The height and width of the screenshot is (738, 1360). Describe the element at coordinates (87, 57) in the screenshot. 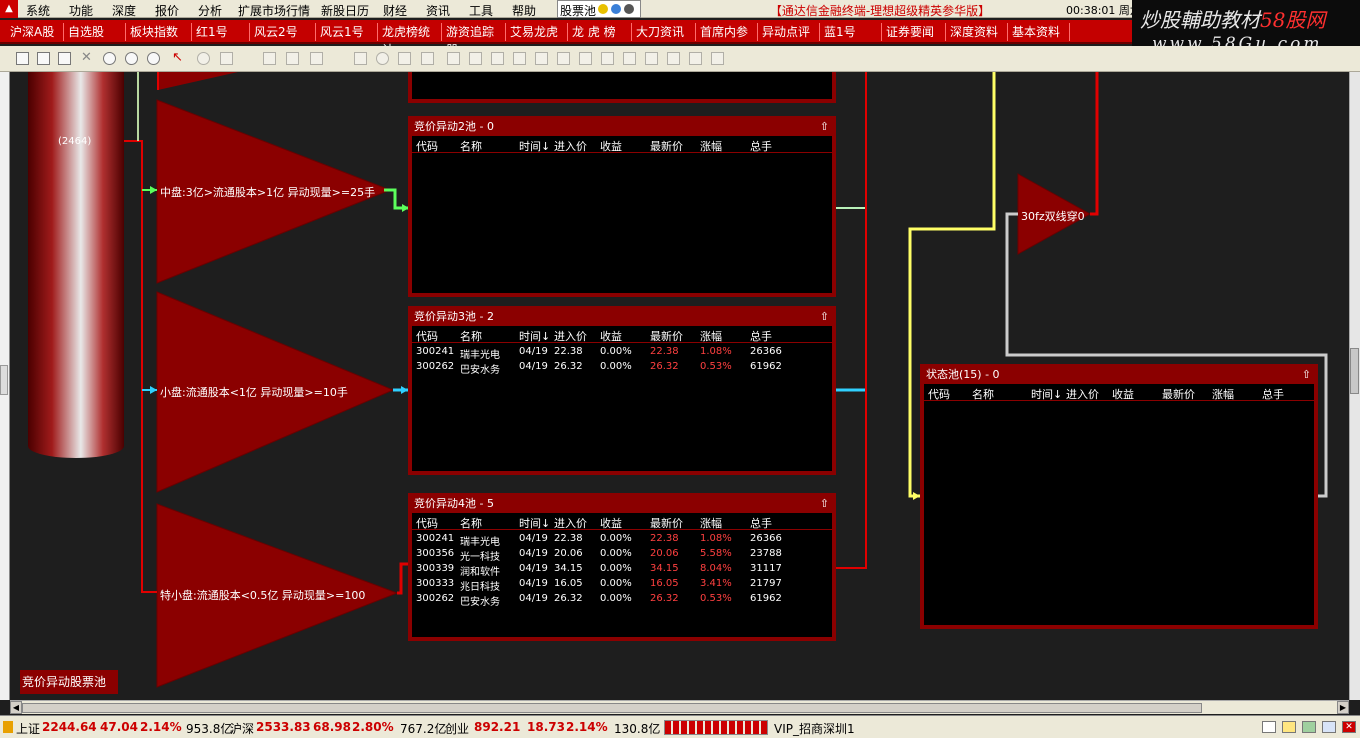

I see `delete-icon: ✕` at that location.